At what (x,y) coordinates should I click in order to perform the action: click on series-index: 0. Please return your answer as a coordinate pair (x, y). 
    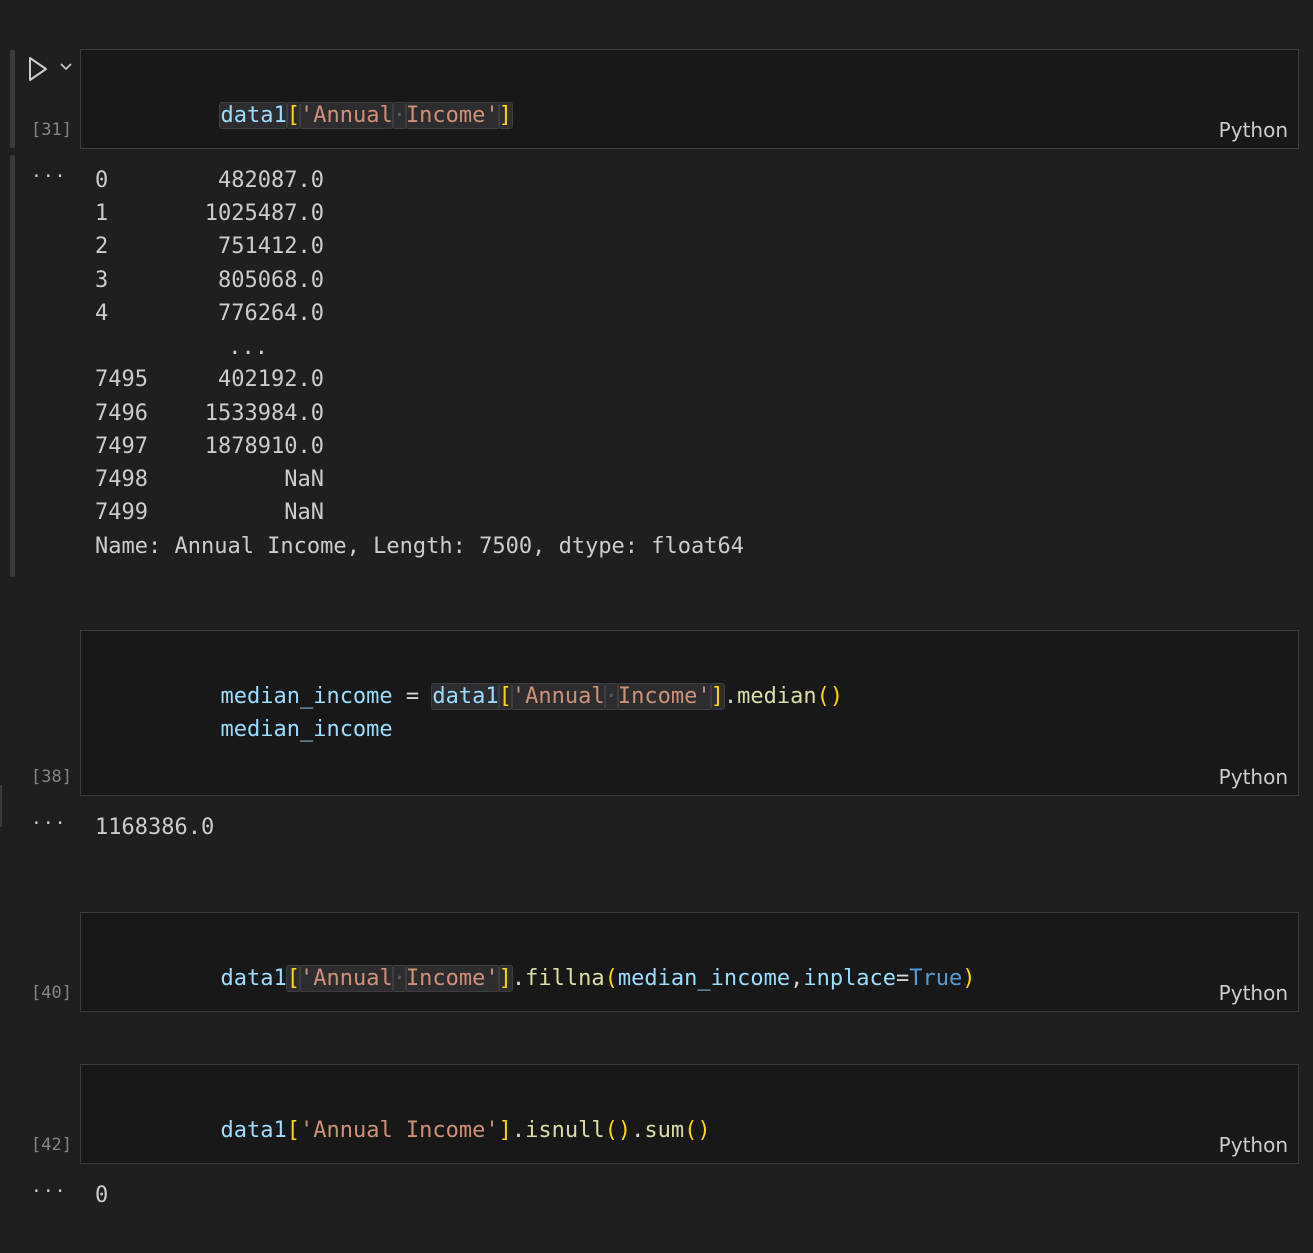
    Looking at the image, I should click on (102, 180).